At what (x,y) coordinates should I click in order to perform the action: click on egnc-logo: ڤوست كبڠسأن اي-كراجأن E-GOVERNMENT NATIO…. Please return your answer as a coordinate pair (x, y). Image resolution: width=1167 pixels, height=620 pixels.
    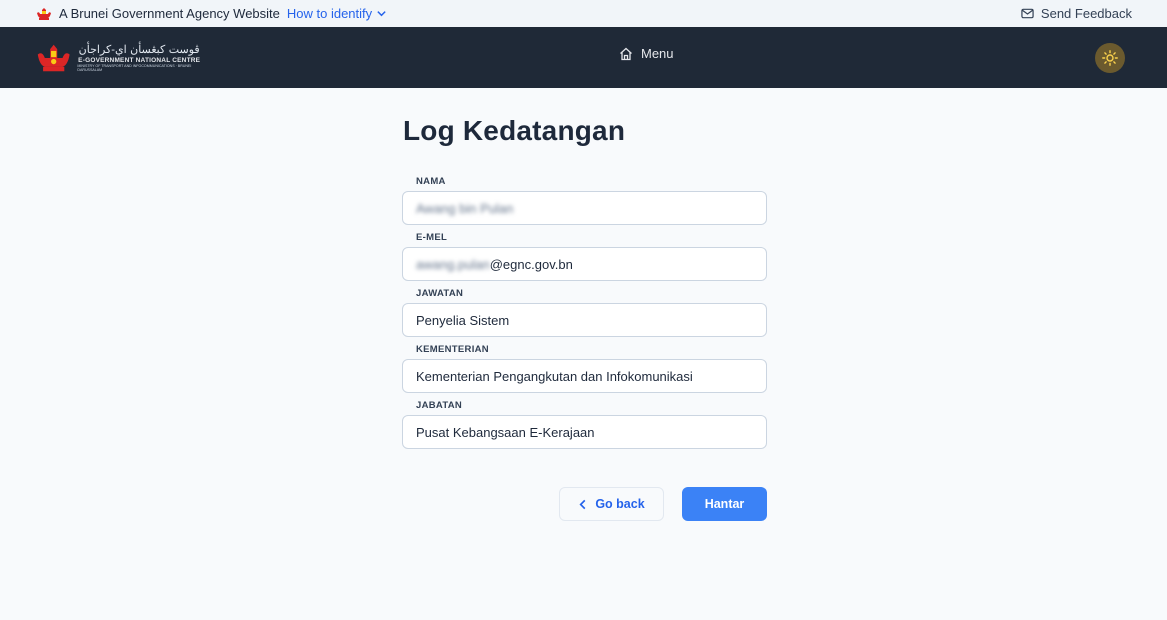
    Looking at the image, I should click on (118, 58).